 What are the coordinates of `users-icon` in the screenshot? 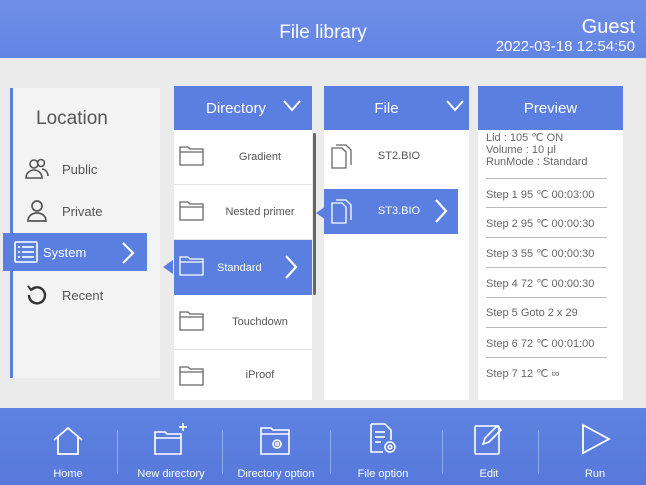 It's located at (37, 169).